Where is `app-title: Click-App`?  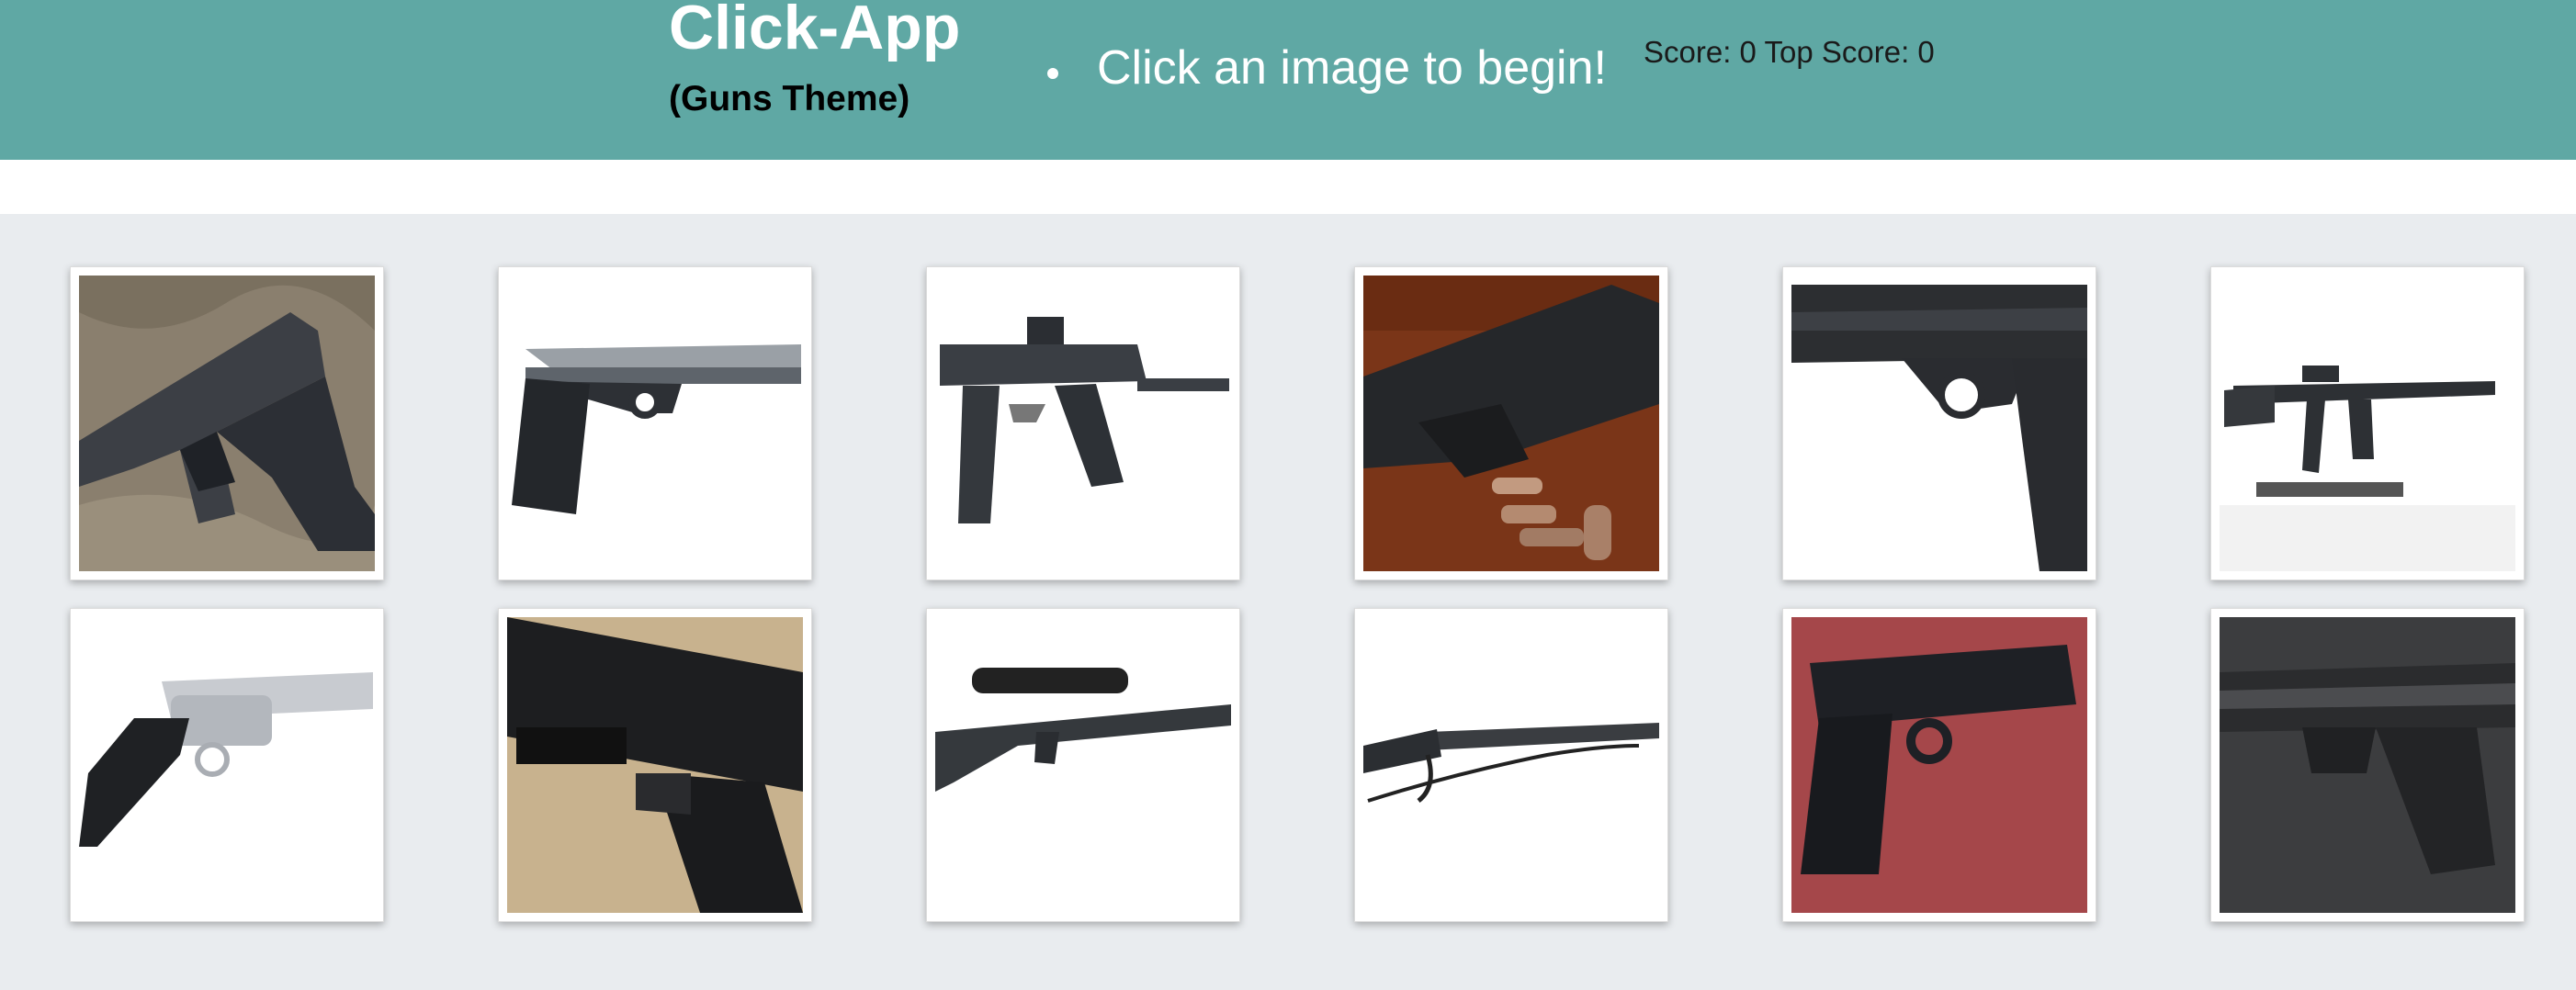 app-title: Click-App is located at coordinates (815, 31).